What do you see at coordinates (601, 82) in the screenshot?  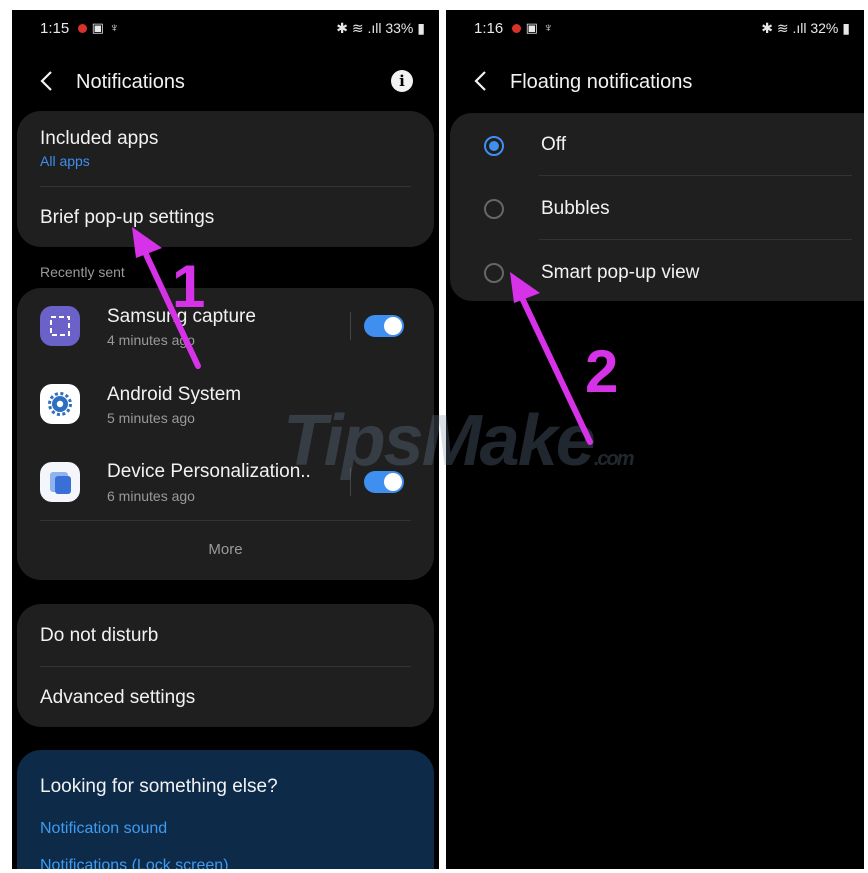 I see `page-title: Floating notifications` at bounding box center [601, 82].